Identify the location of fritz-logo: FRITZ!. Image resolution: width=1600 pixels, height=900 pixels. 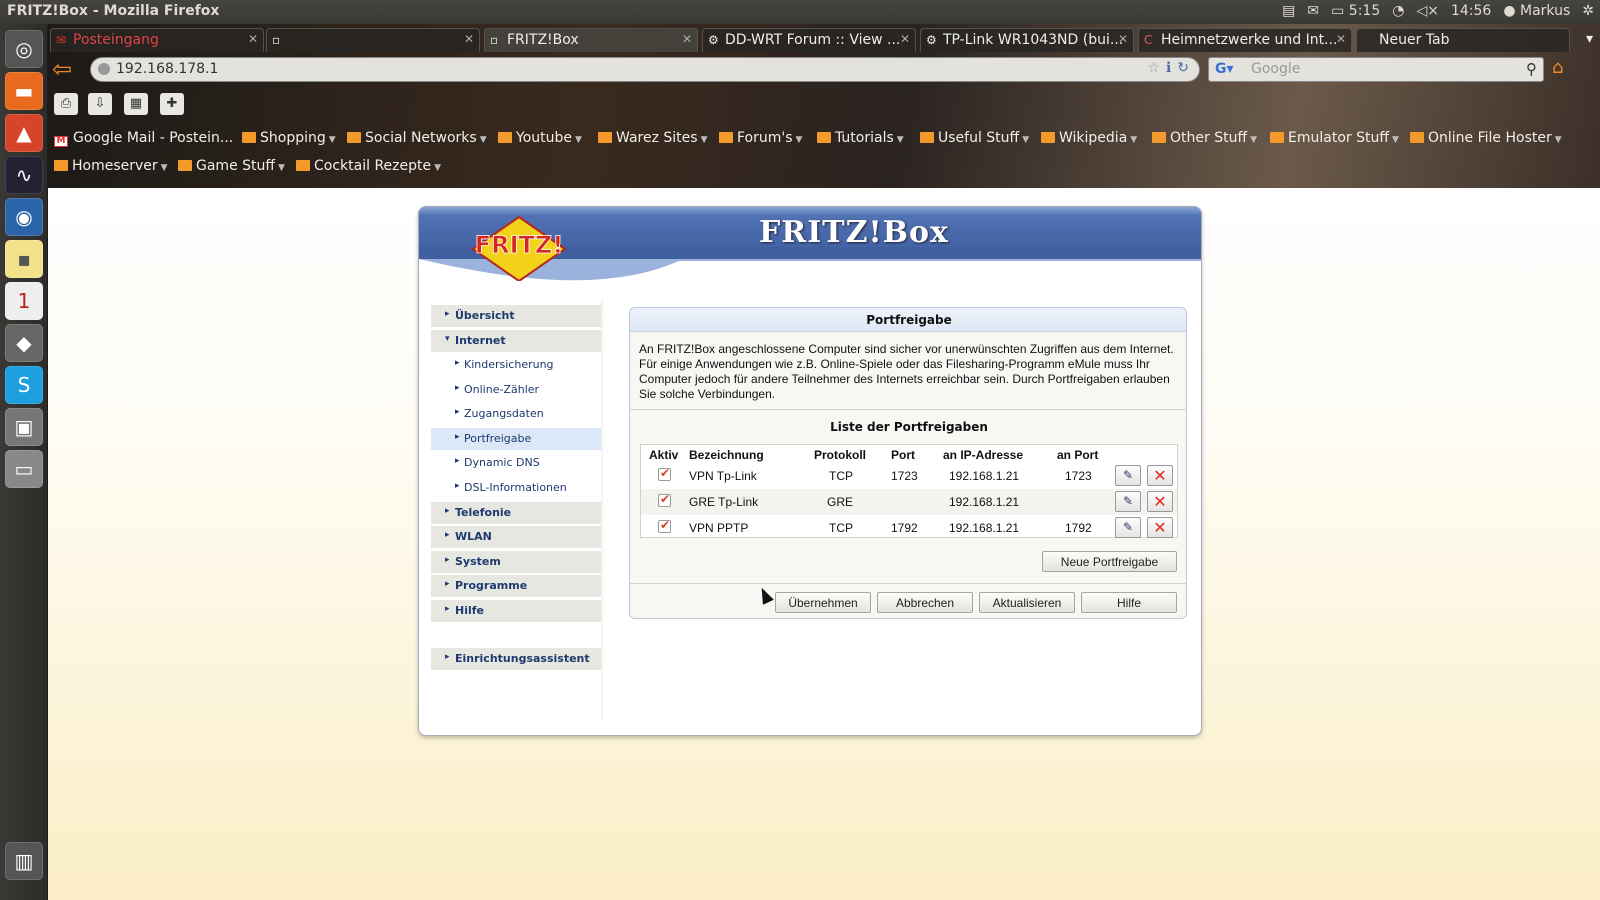
(519, 248).